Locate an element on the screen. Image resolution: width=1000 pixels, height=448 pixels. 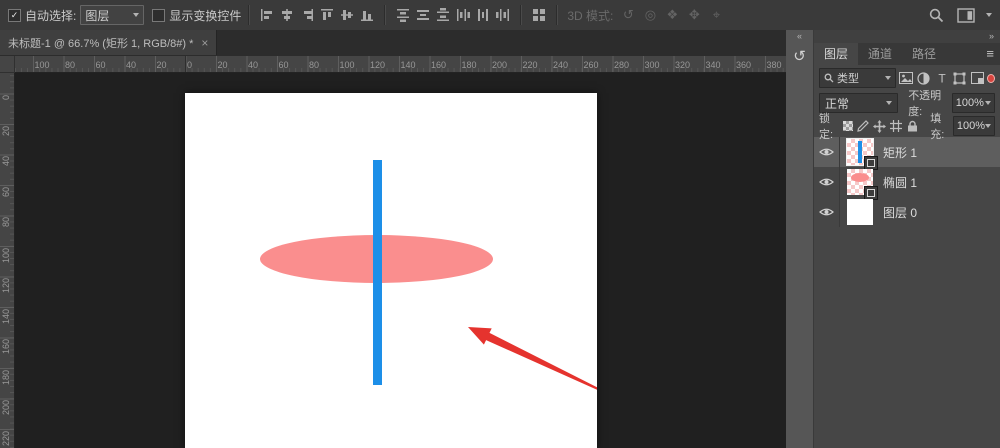
hruler-label: 300 is located at coordinates (652, 65).